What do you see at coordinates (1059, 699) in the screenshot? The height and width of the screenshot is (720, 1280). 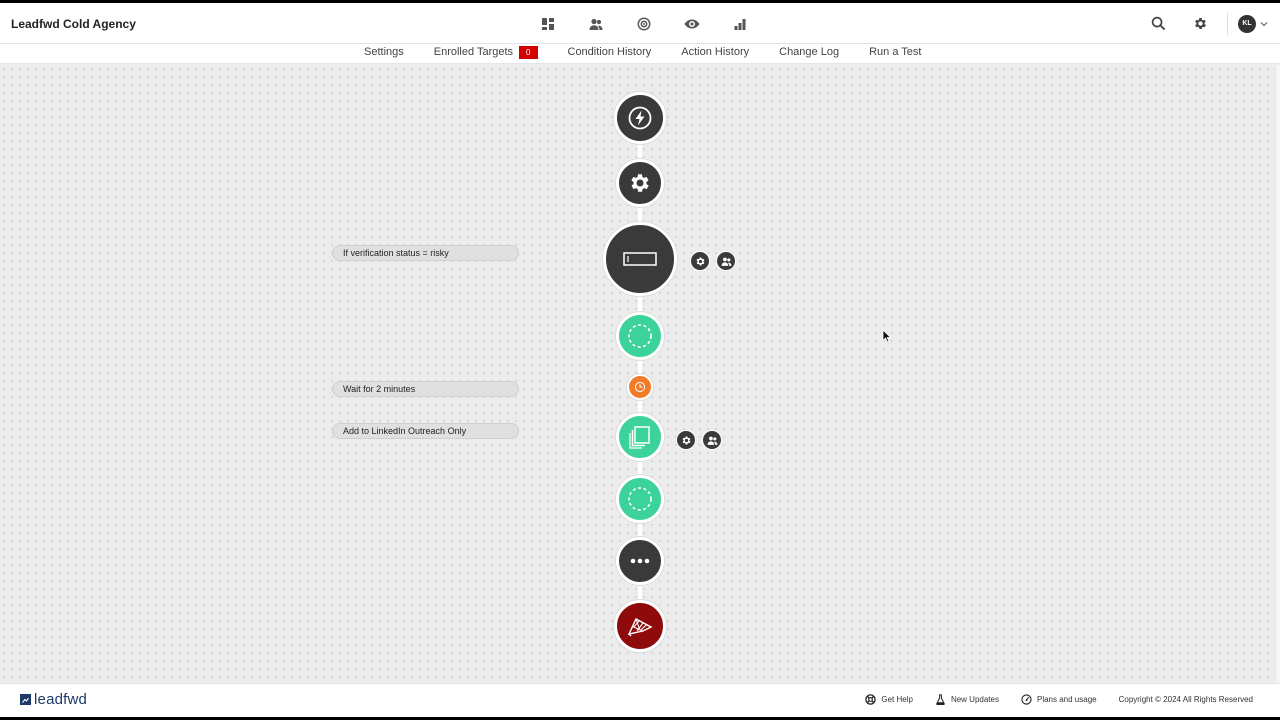 I see `plans-usage-link: Plans and usage` at bounding box center [1059, 699].